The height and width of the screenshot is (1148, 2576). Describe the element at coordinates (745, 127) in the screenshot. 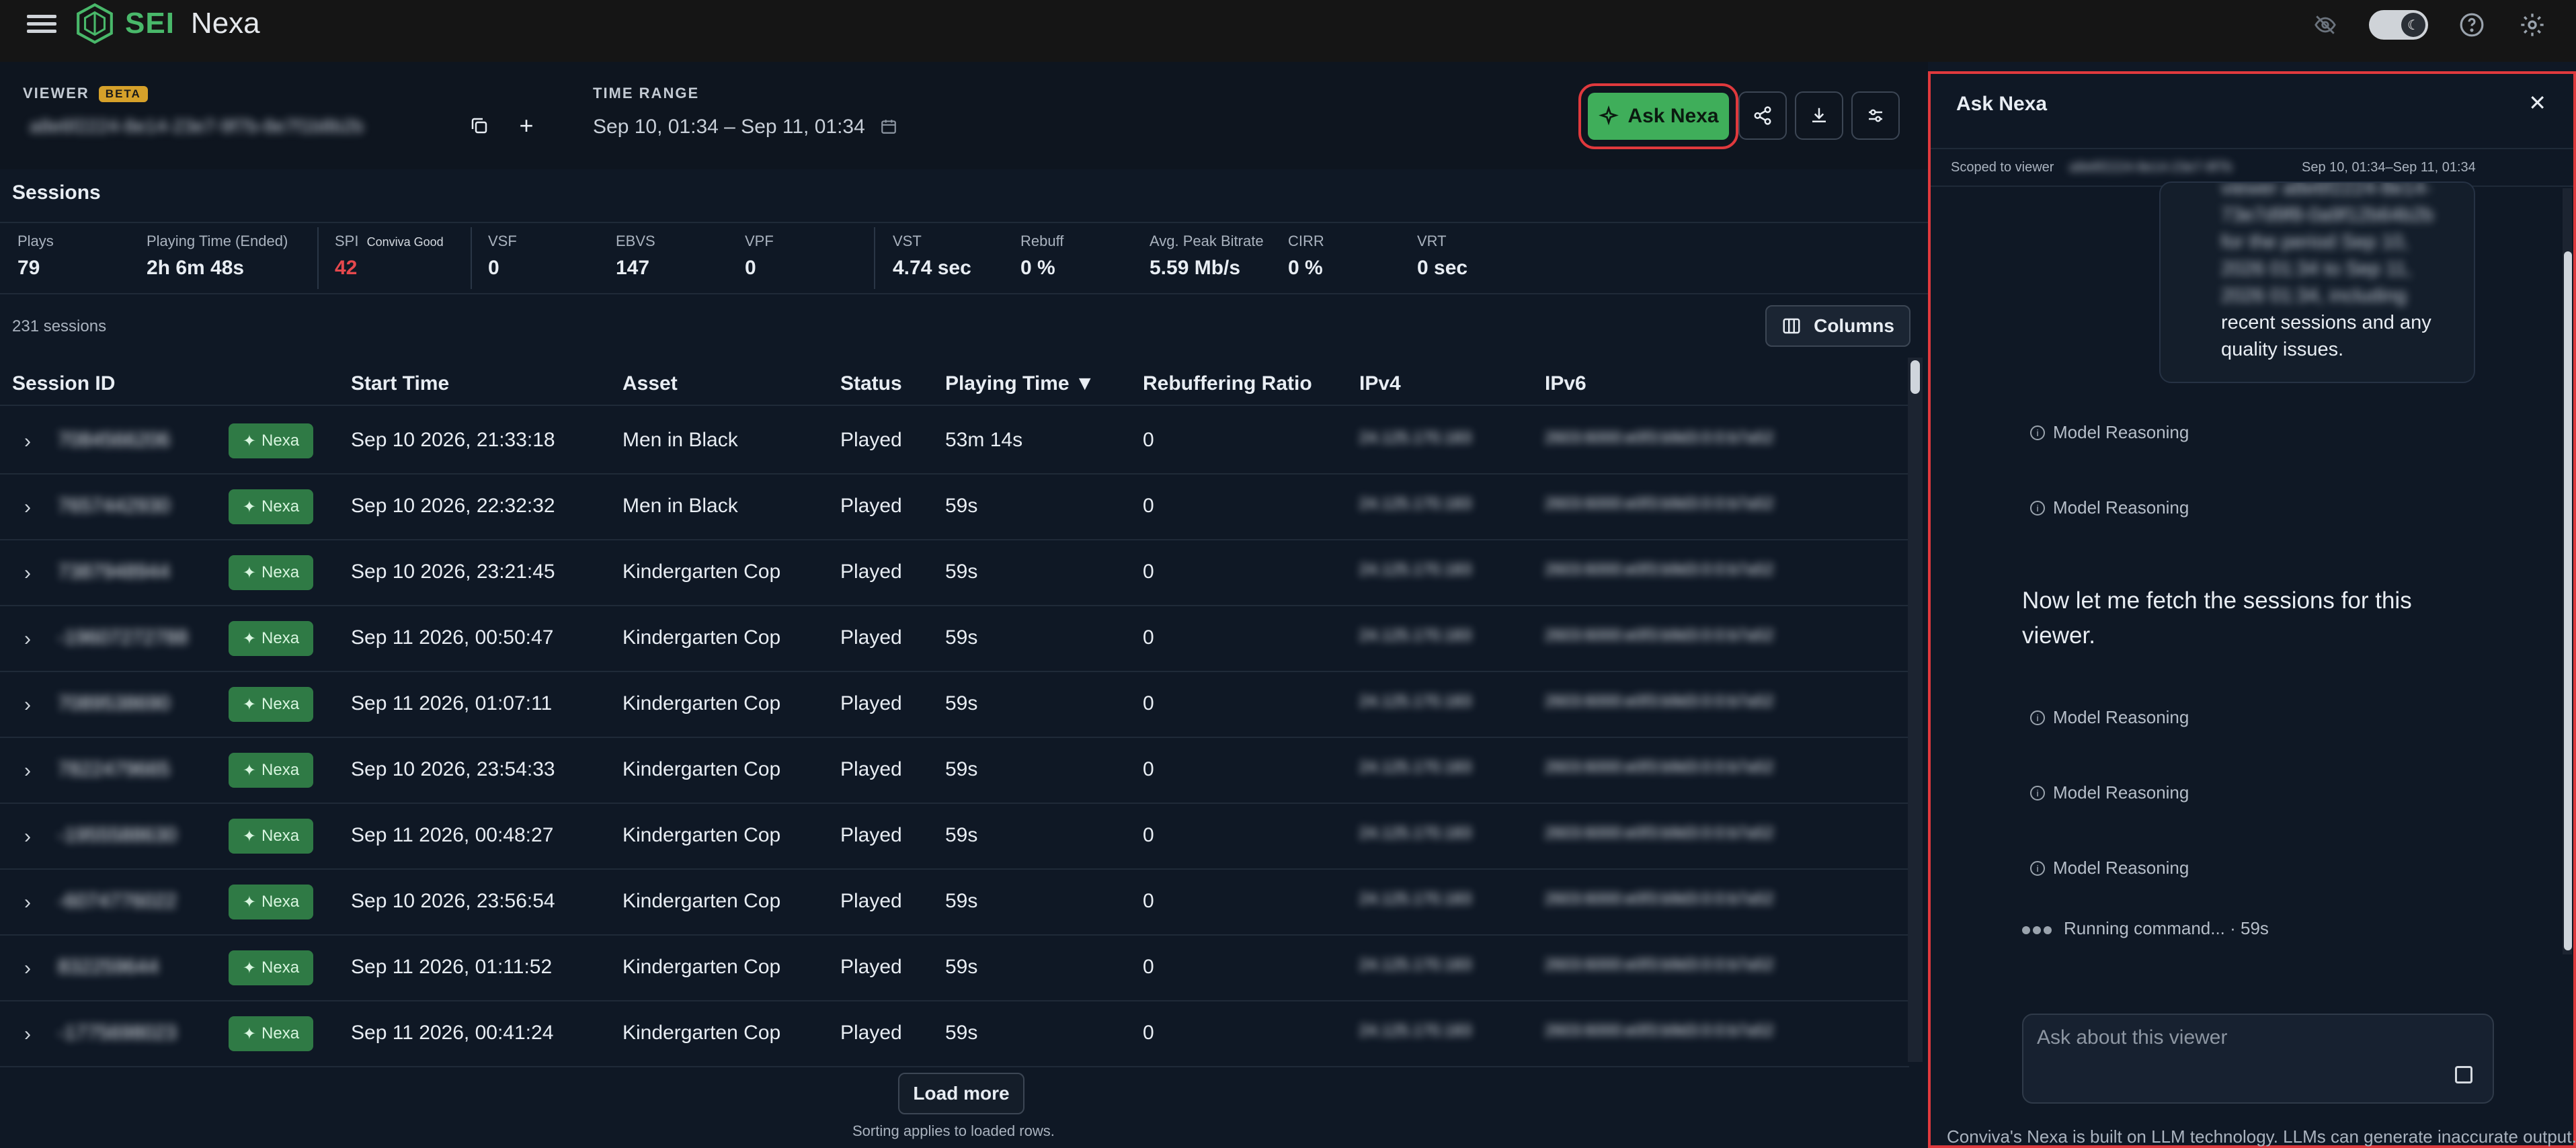

I see `time-range-value: Sep 10, 01:34 – Sep 11, 01:34` at that location.